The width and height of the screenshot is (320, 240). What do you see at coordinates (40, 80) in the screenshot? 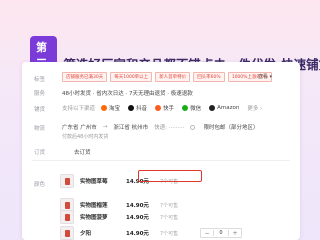
I see `tags-label: 标签` at bounding box center [40, 80].